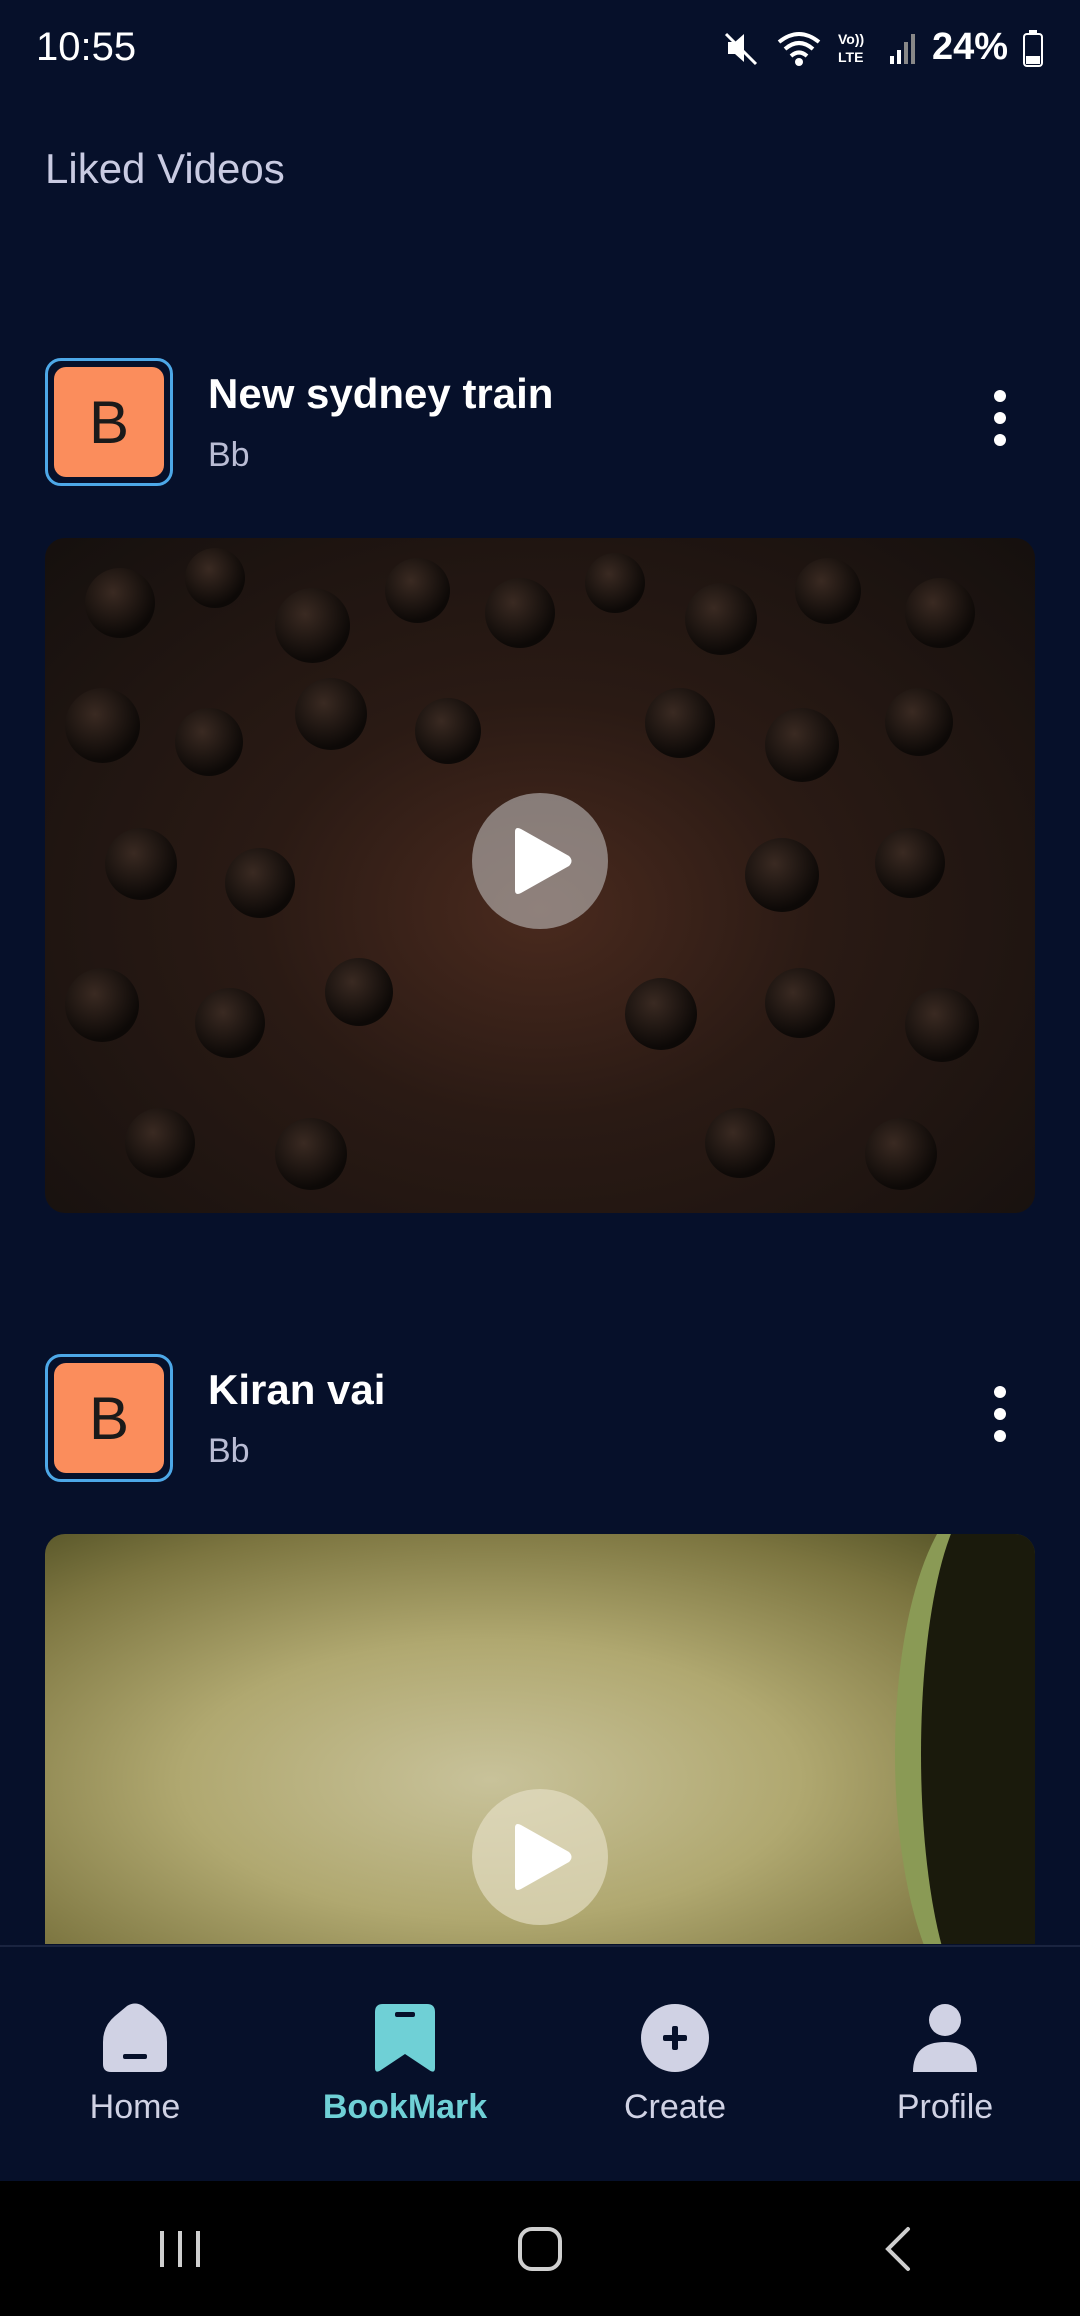  I want to click on back-icon, so click(900, 2249).